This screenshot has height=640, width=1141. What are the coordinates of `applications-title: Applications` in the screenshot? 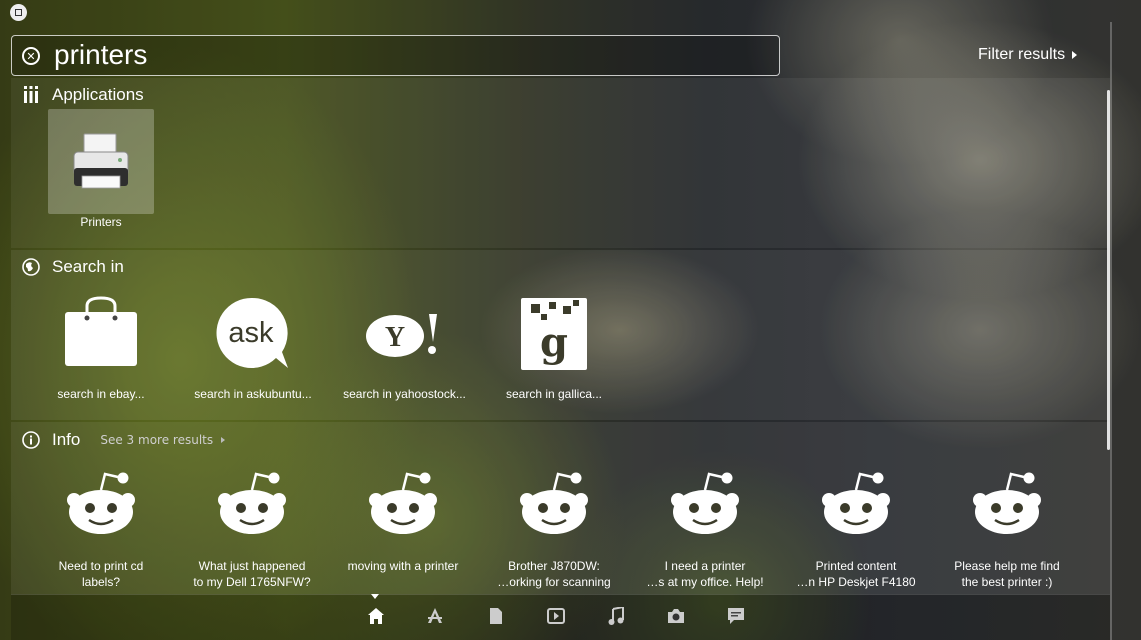 It's located at (98, 94).